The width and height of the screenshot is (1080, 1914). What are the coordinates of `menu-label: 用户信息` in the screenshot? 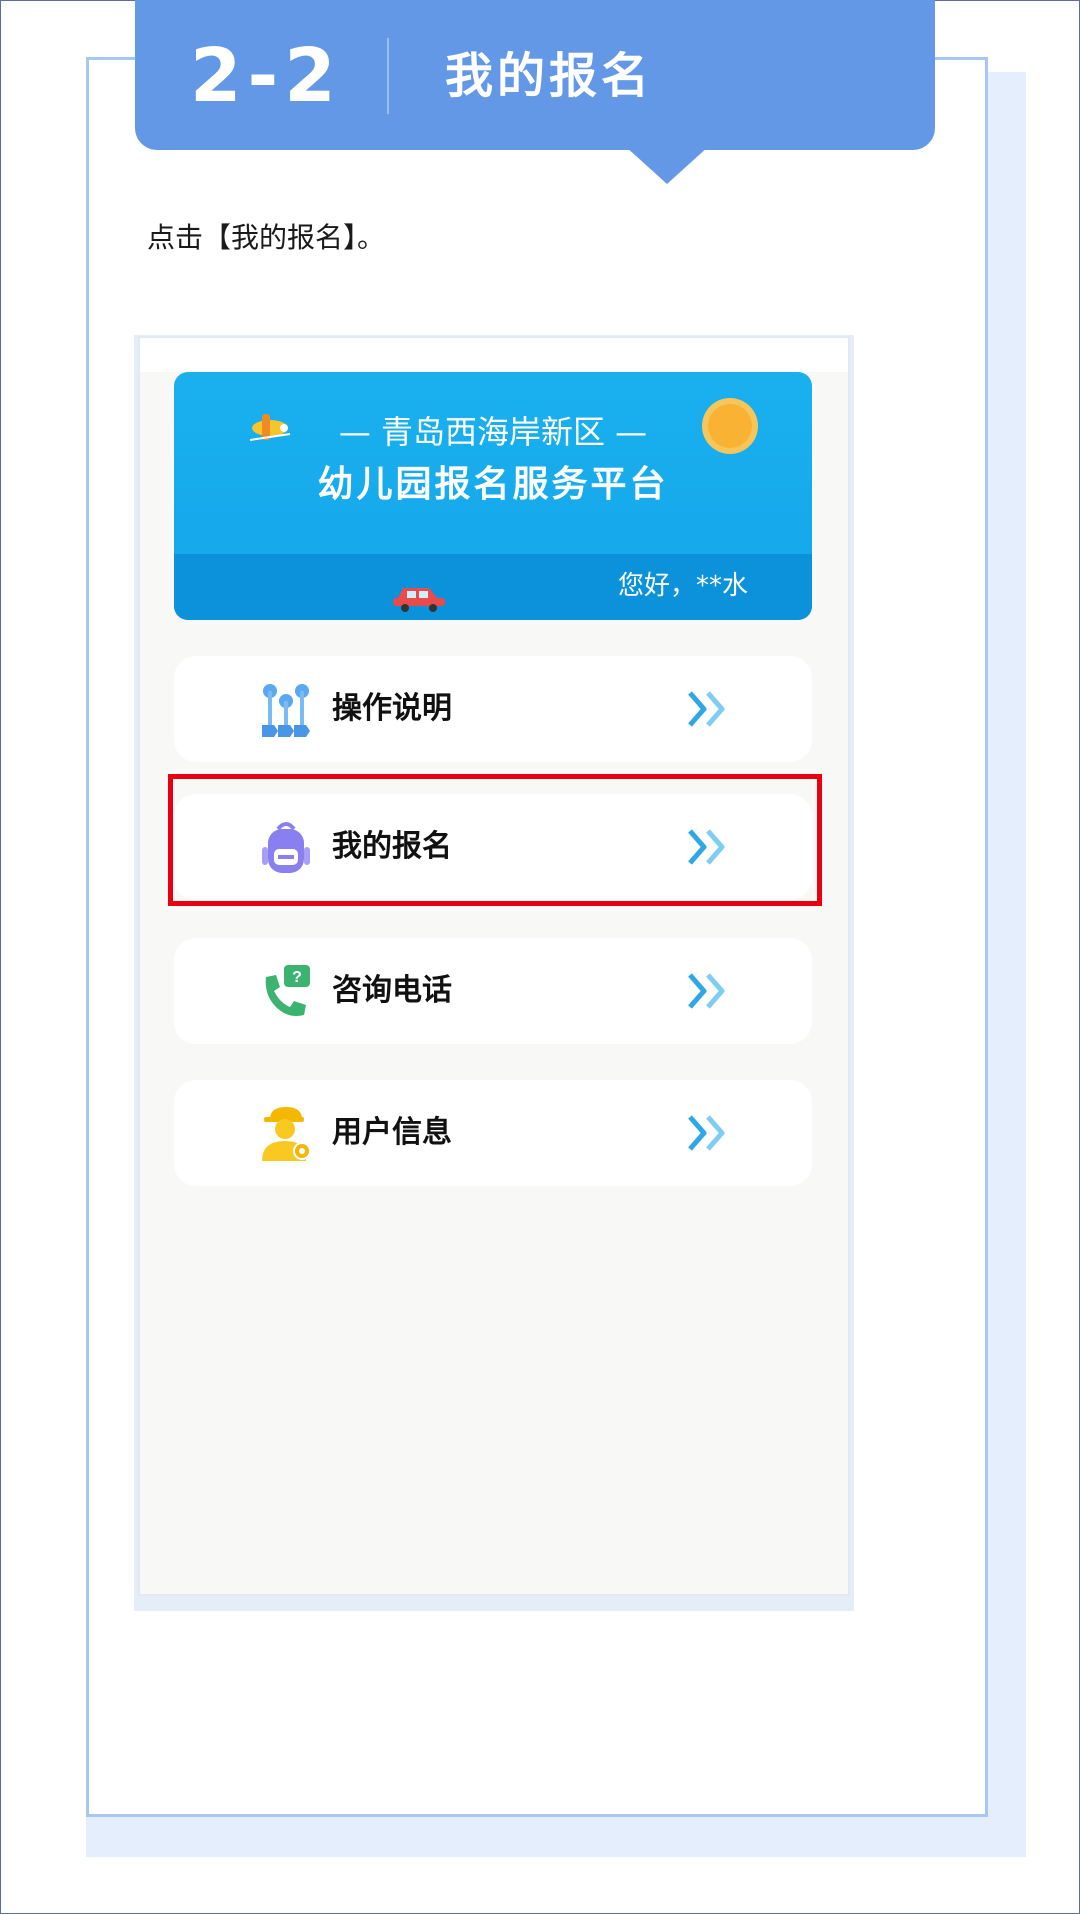 It's located at (392, 1132).